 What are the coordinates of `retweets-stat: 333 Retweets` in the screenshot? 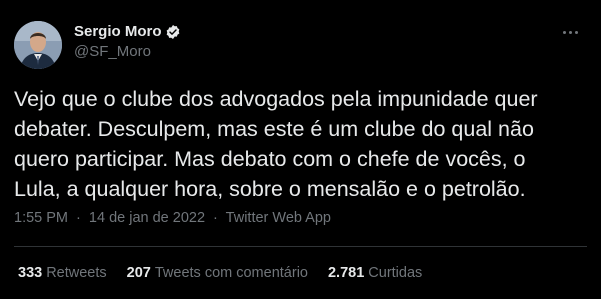 It's located at (62, 273).